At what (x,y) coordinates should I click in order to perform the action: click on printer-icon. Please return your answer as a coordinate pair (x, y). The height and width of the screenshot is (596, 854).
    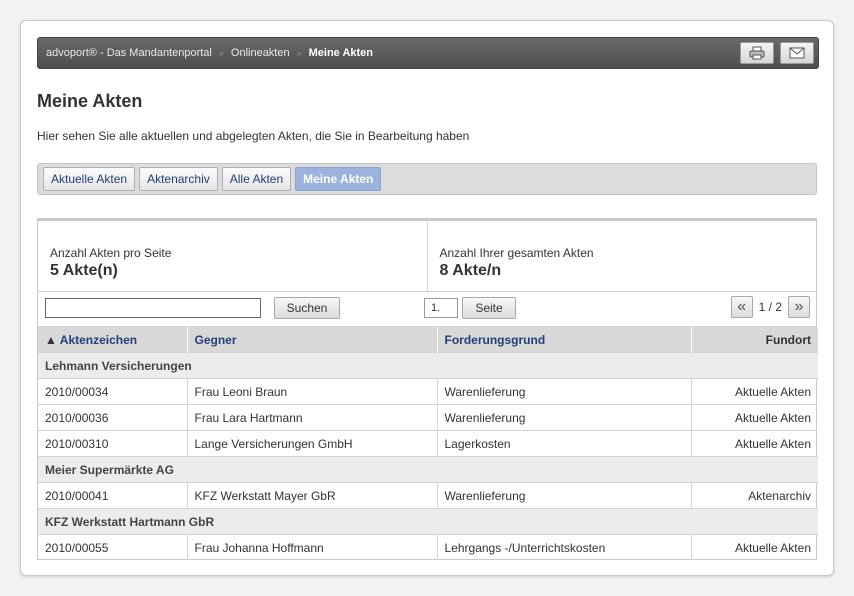
    Looking at the image, I should click on (757, 53).